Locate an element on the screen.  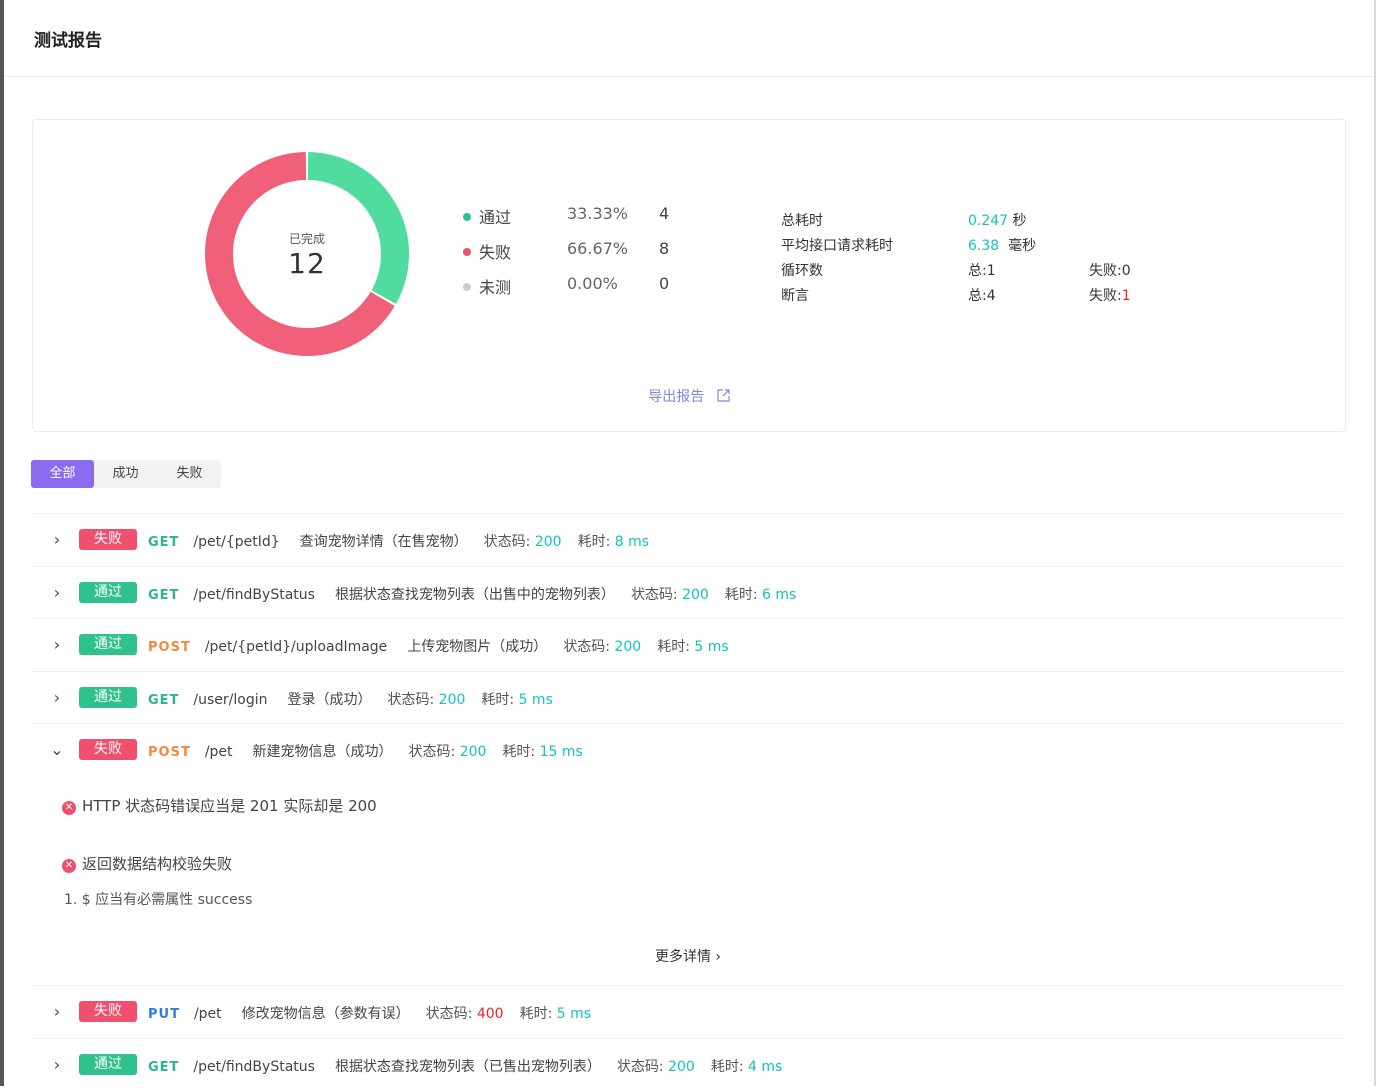
duration-value: 5 ms is located at coordinates (535, 700).